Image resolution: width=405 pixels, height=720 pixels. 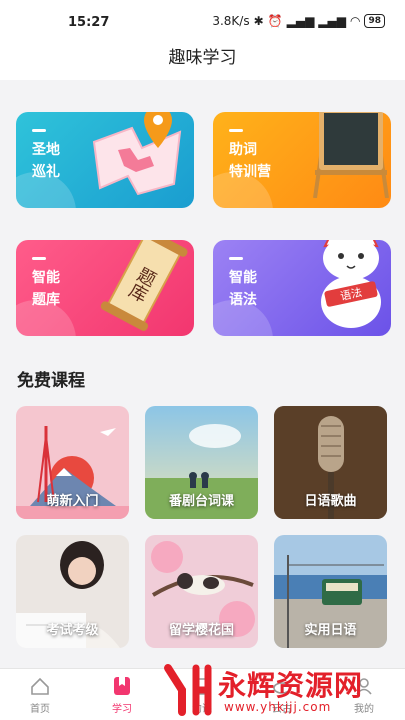 I want to click on feature-card-particle-camp: 助词 特训营, so click(x=302, y=160).